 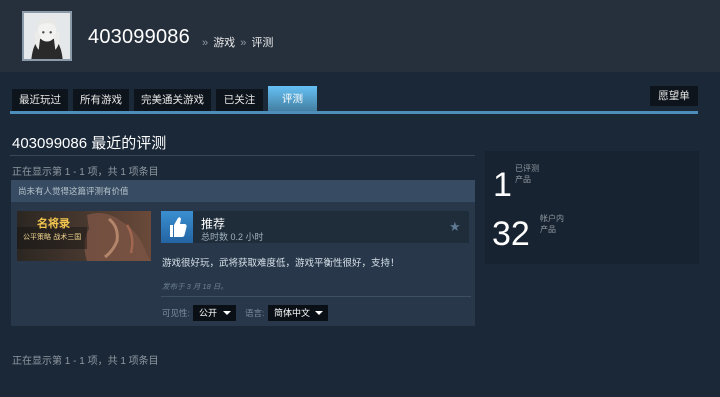 I want to click on wishlist-button: 愿望单, so click(x=674, y=96).